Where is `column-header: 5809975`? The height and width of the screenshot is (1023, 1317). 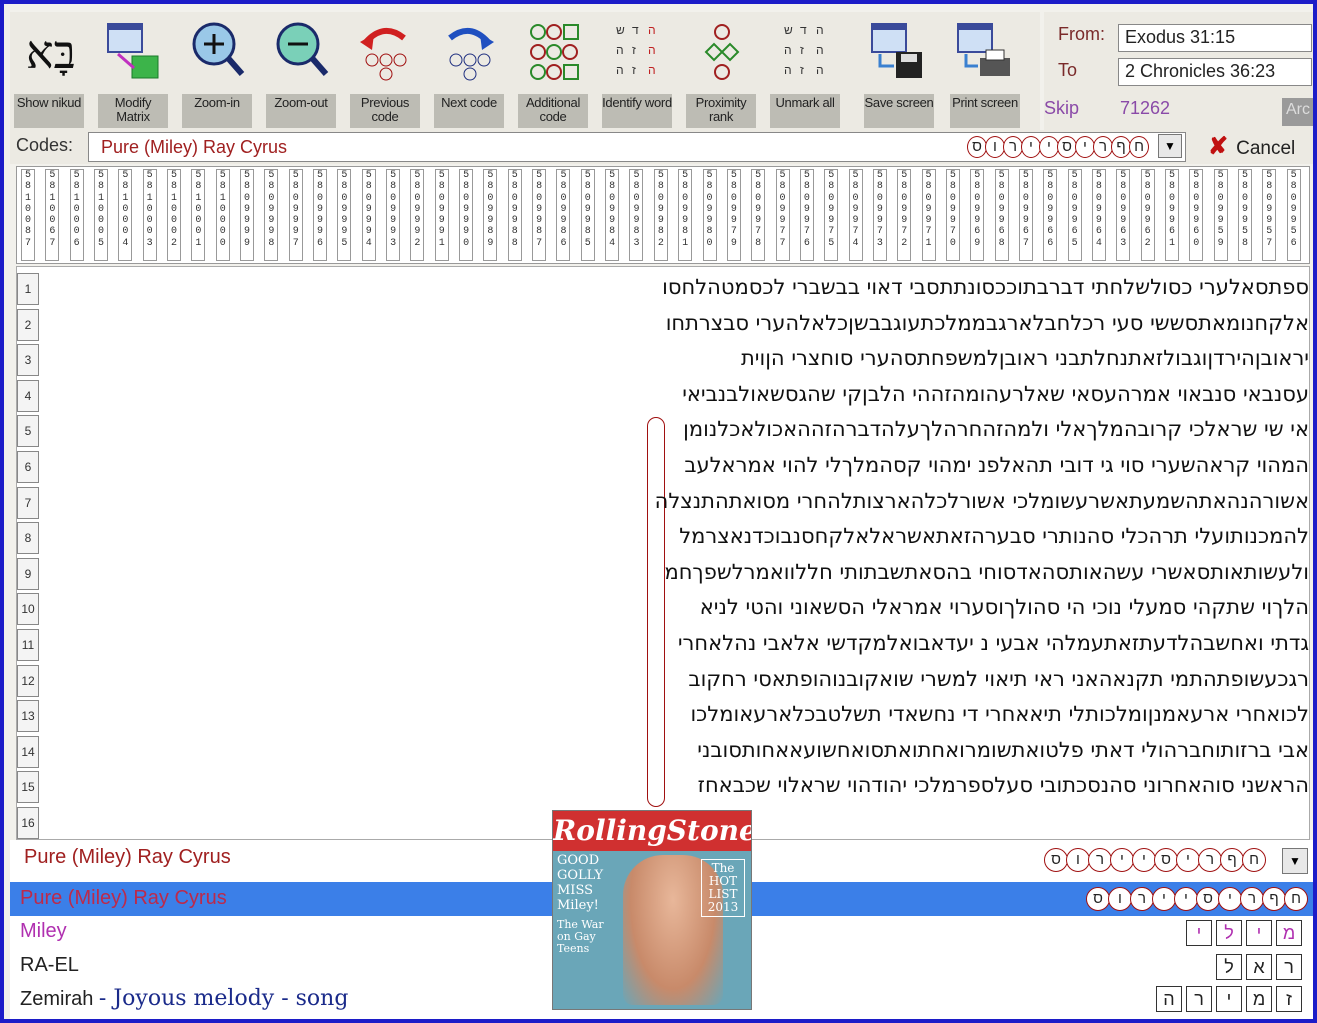 column-header: 5809975 is located at coordinates (831, 215).